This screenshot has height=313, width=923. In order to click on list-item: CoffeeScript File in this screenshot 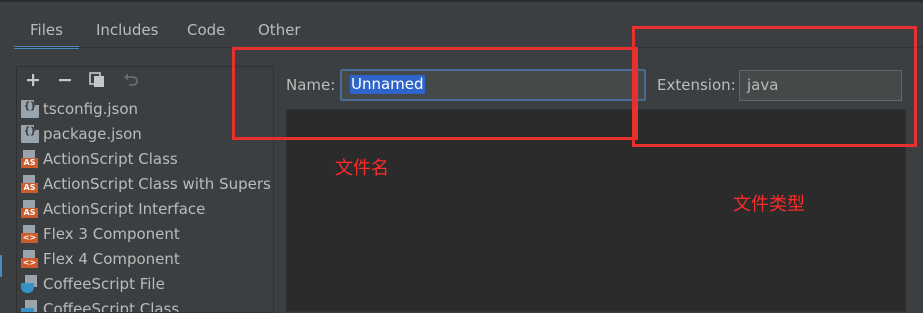, I will do `click(145, 283)`.